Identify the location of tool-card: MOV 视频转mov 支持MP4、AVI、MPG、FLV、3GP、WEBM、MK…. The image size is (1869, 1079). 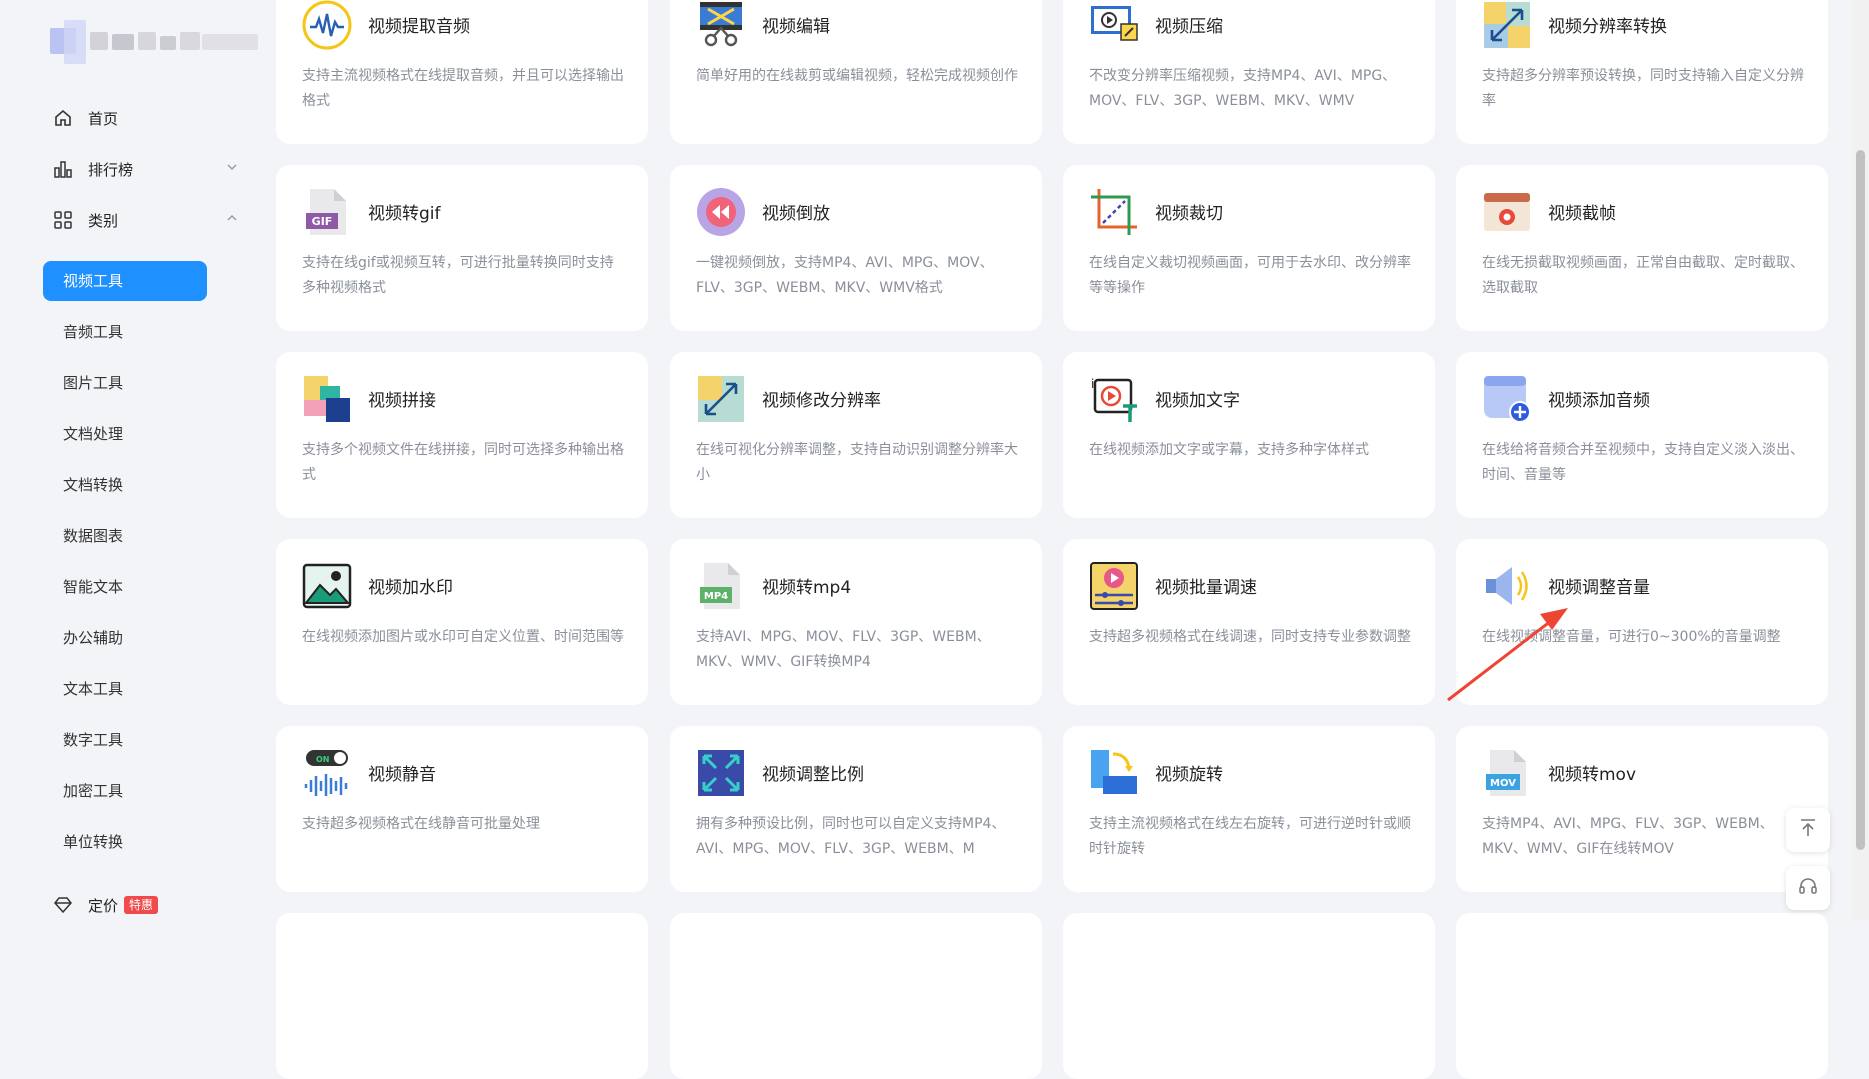
(1642, 809).